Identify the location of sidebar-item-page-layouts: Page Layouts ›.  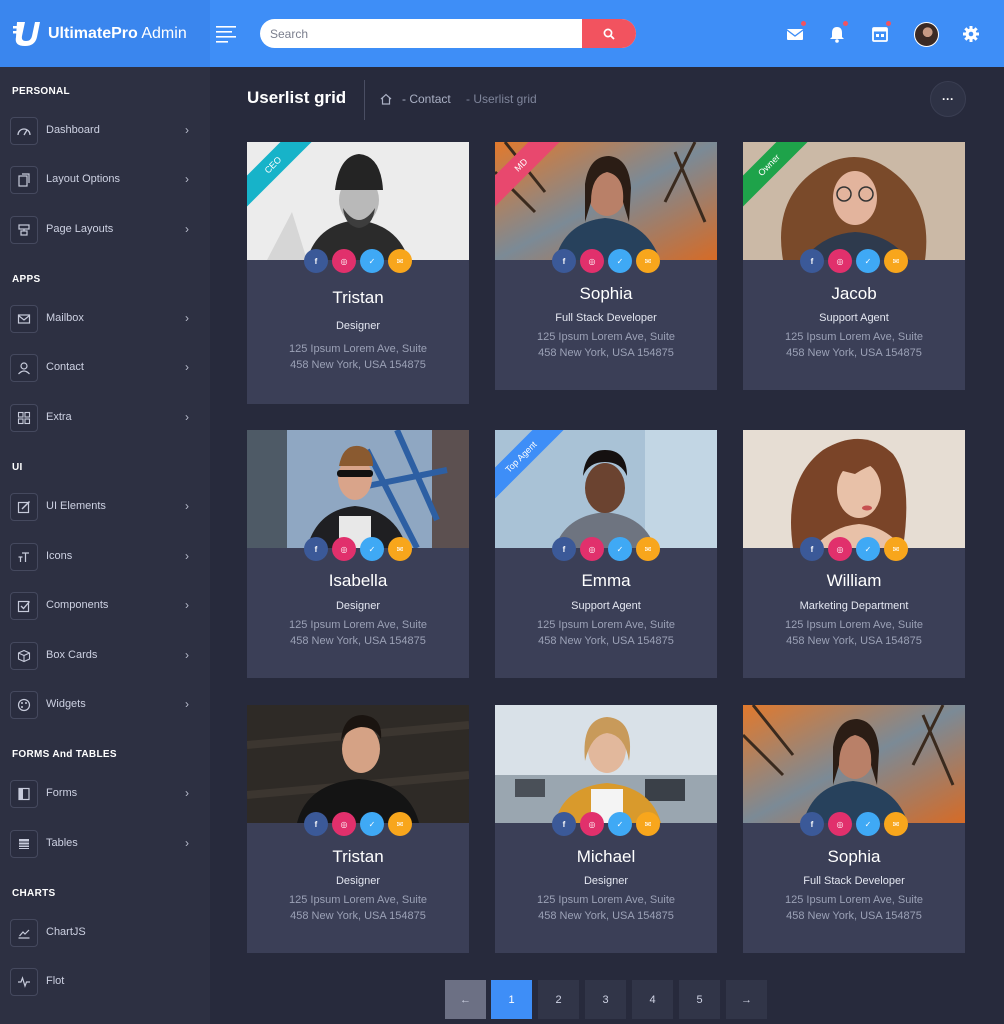
(105, 233).